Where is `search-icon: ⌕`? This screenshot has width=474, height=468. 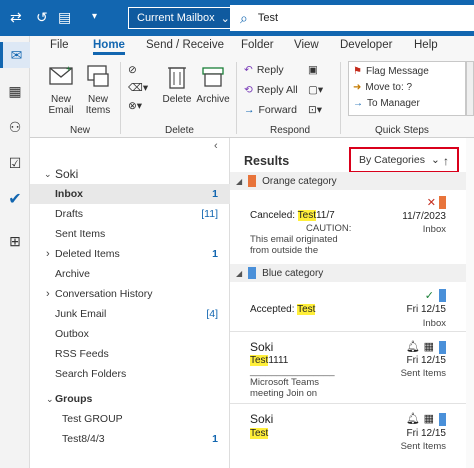
search-icon: ⌕ is located at coordinates (244, 17).